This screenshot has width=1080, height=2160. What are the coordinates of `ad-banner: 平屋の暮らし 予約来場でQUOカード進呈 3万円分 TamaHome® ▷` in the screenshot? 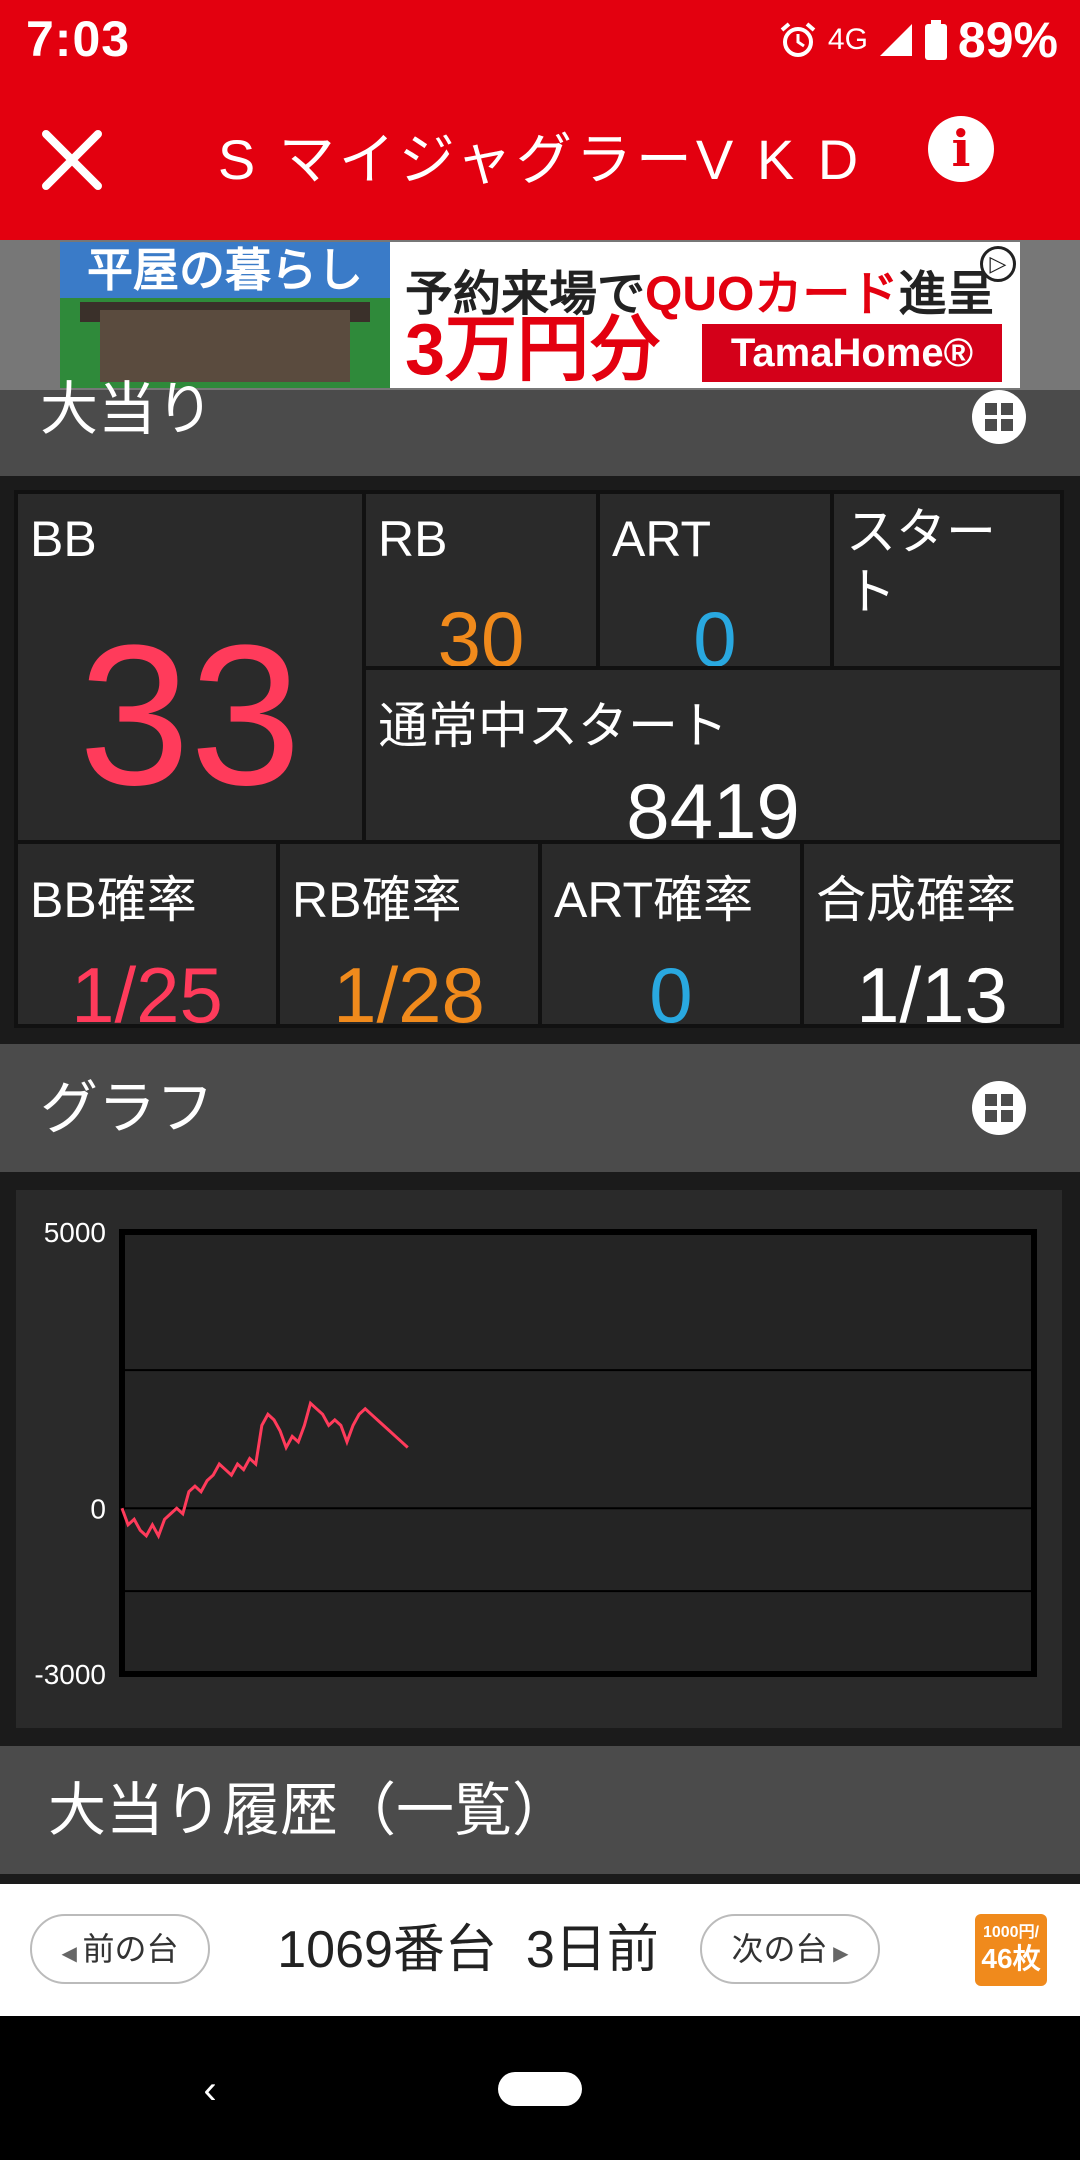 It's located at (540, 315).